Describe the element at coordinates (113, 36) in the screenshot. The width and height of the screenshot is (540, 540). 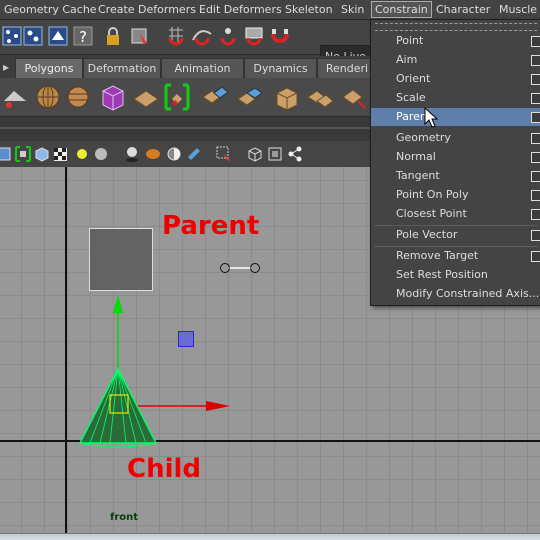
I see `lock-icon` at that location.